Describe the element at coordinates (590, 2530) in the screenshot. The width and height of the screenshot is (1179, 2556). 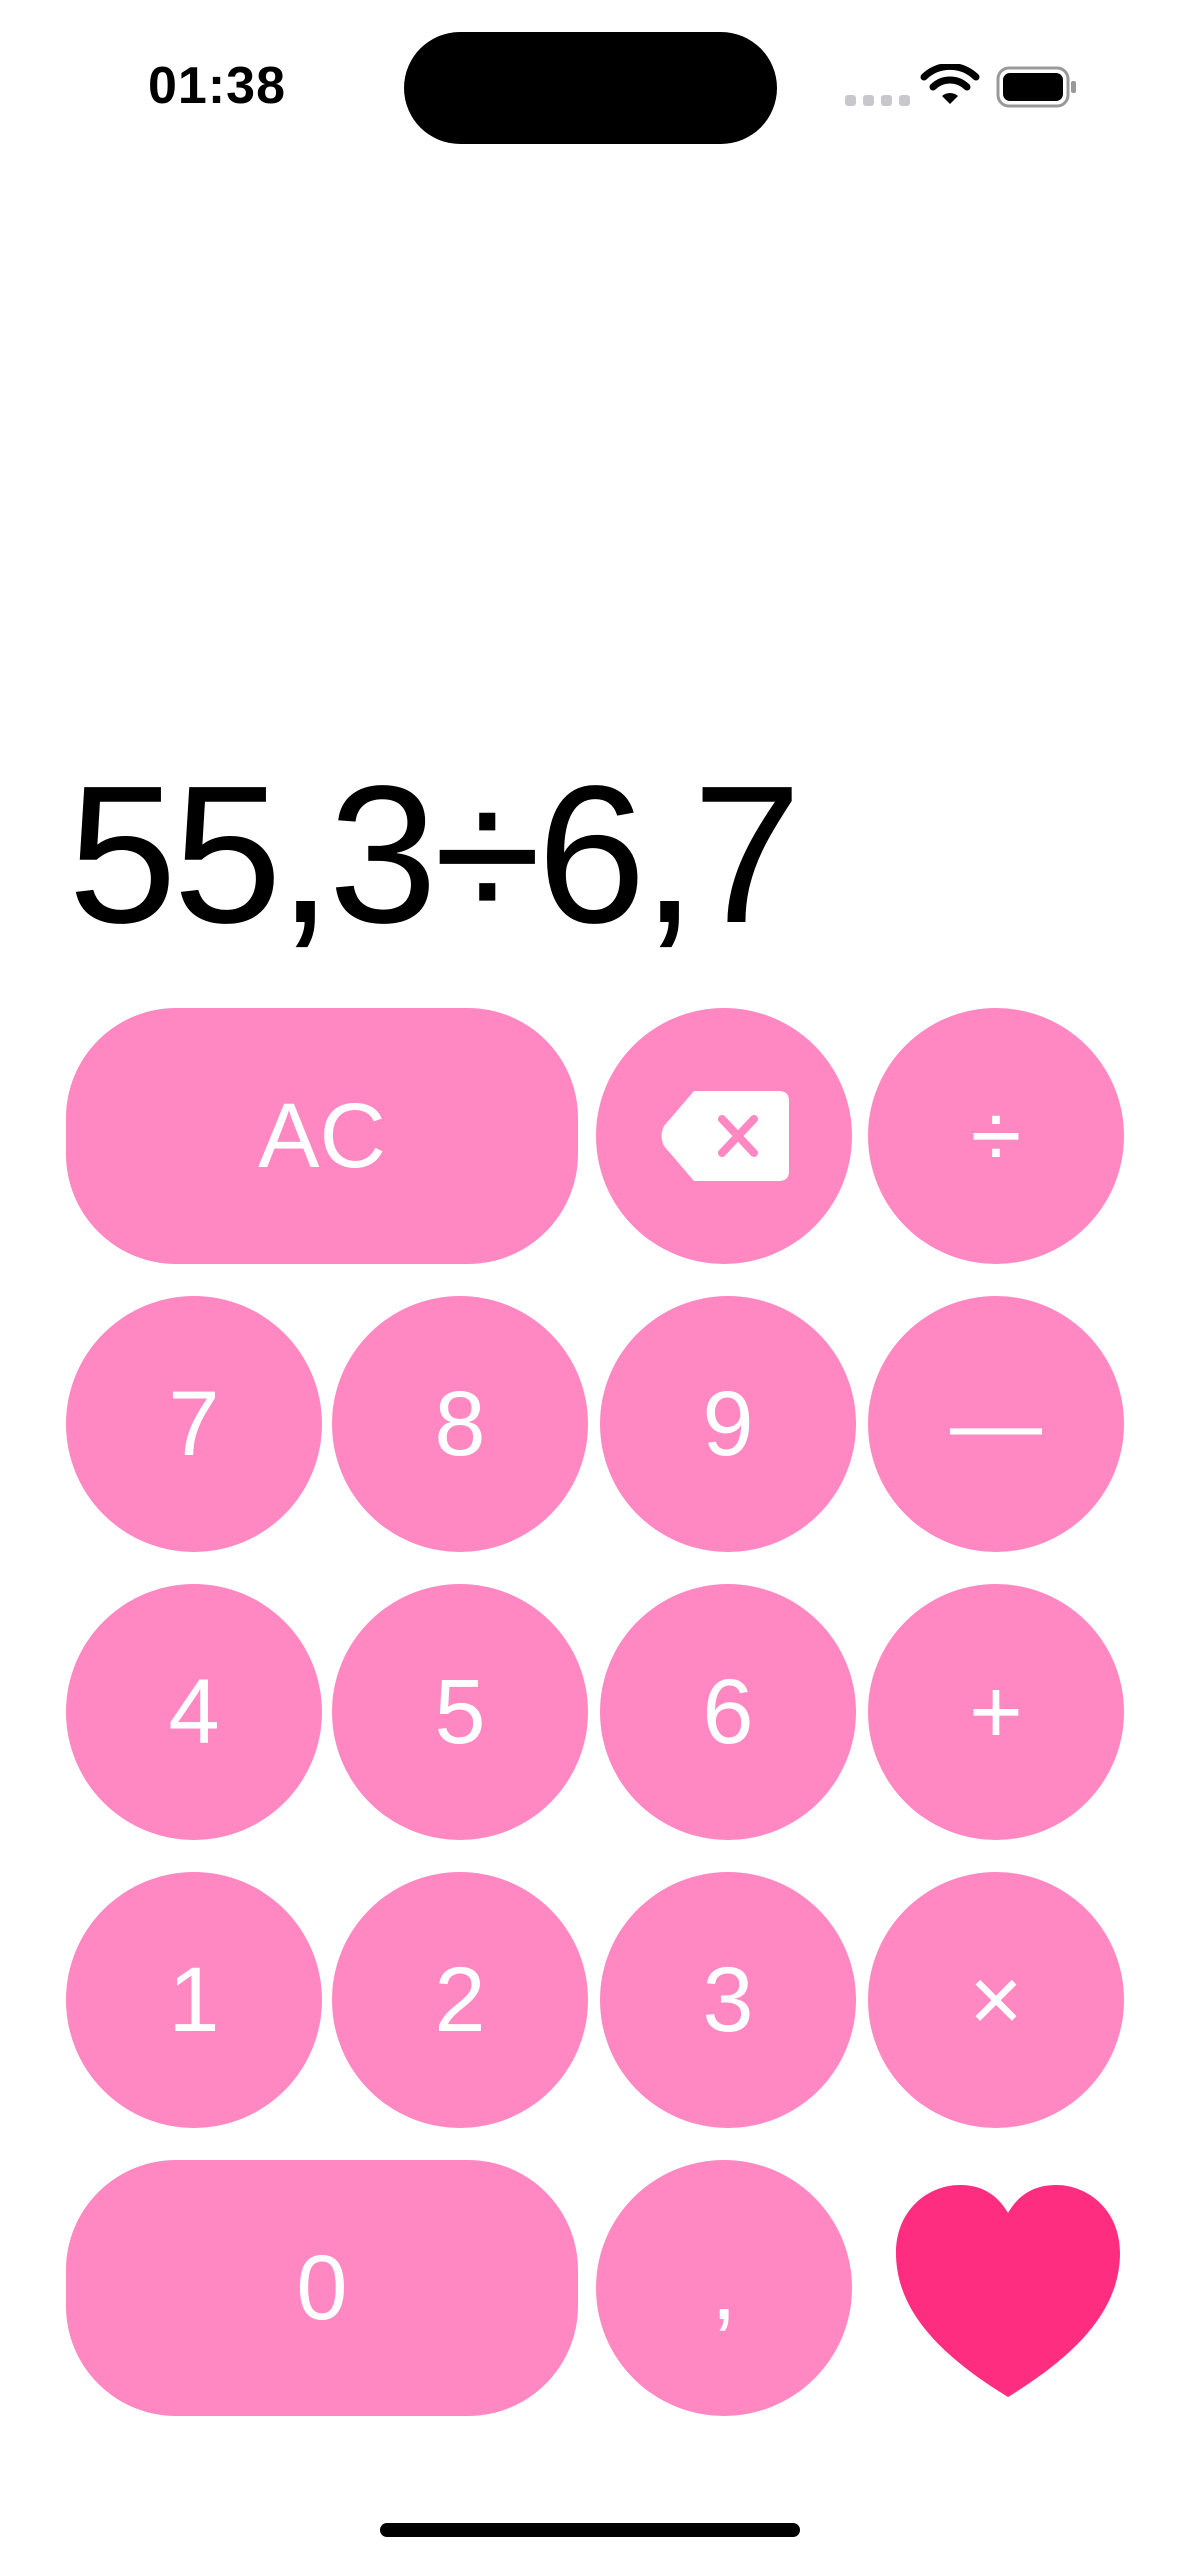
I see `home-indicator` at that location.